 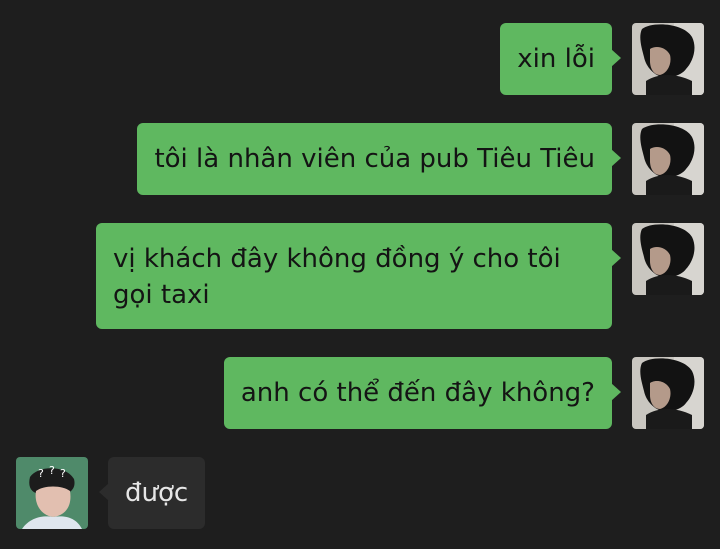 I want to click on contact-avatar: ? ? ?, so click(x=52, y=493).